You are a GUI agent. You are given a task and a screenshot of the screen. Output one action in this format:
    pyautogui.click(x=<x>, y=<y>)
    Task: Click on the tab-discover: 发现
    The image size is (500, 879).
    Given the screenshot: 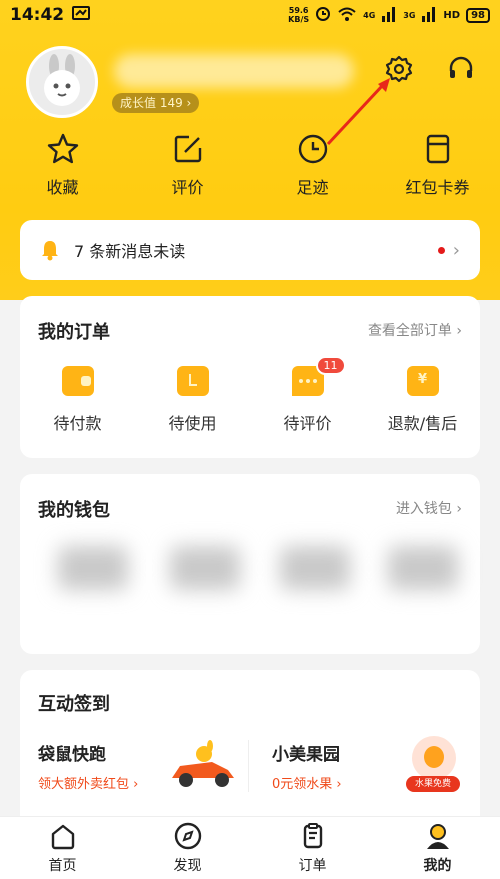 What is the action you would take?
    pyautogui.click(x=188, y=848)
    